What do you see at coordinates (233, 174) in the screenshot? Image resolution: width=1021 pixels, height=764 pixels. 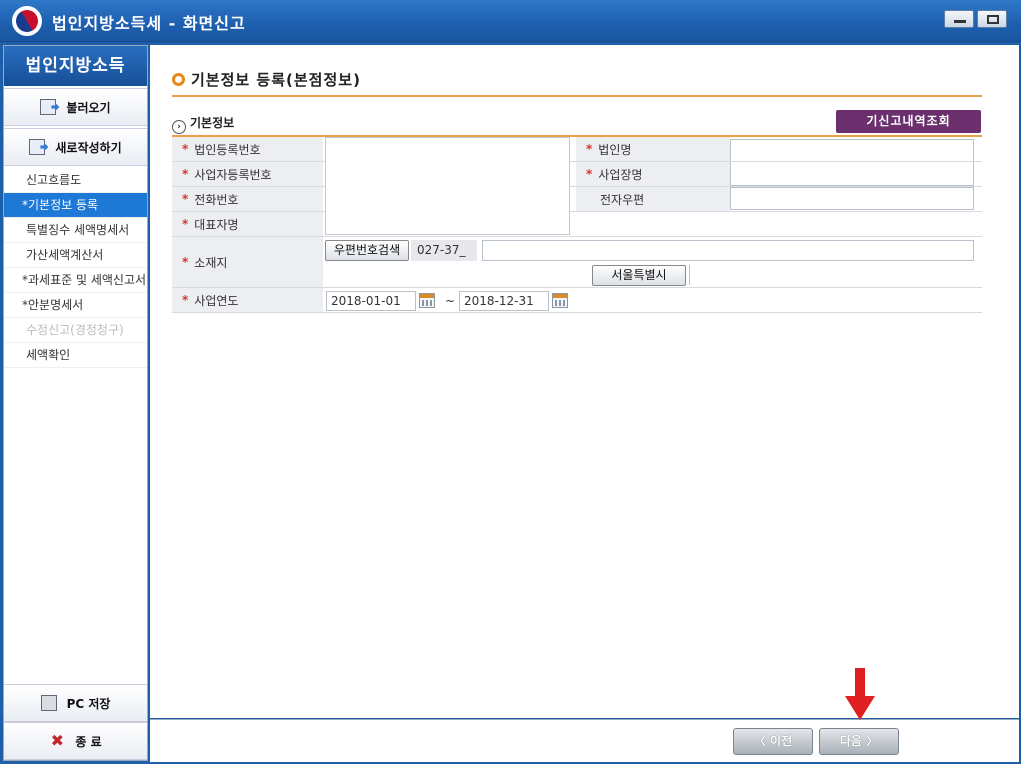 I see `biz-reg-no-label-text: 사업자등록번호` at bounding box center [233, 174].